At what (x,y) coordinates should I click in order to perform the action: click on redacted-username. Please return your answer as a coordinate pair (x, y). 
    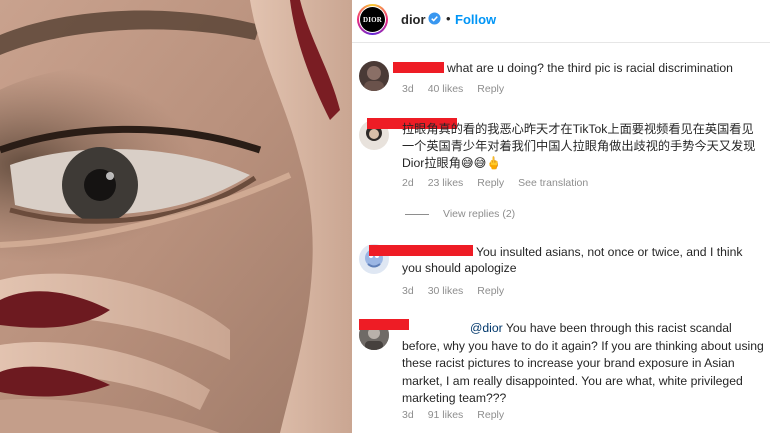
    Looking at the image, I should click on (418, 67).